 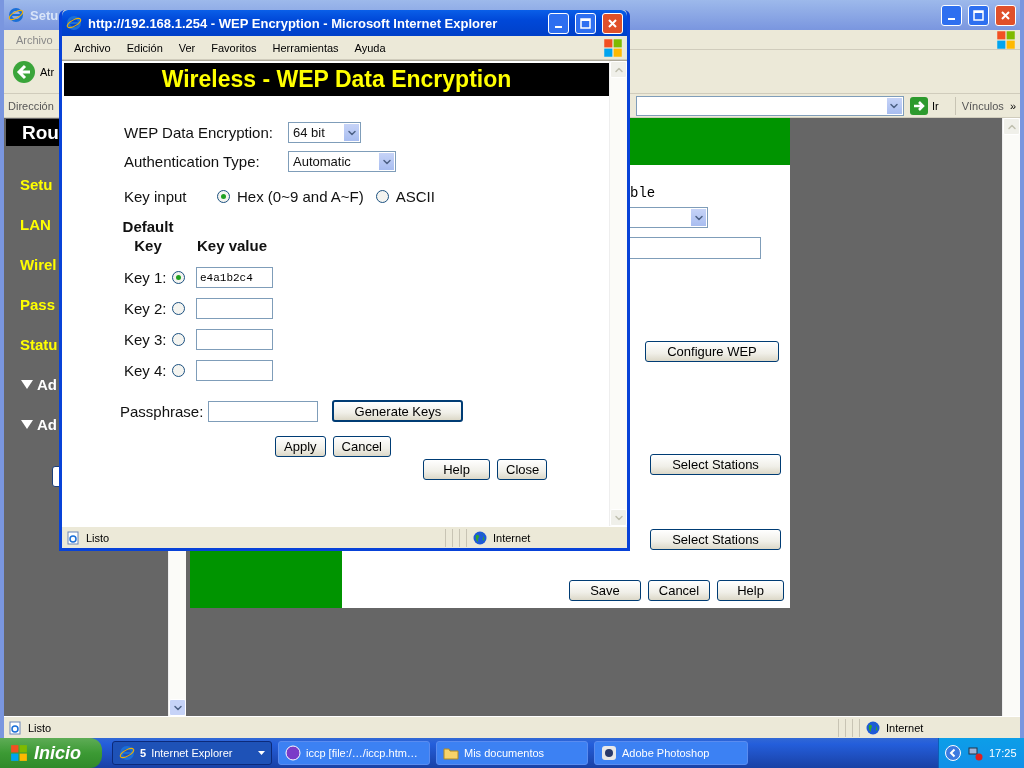 I want to click on page-title: Wireless - WEP Data Encryption, so click(x=336, y=79).